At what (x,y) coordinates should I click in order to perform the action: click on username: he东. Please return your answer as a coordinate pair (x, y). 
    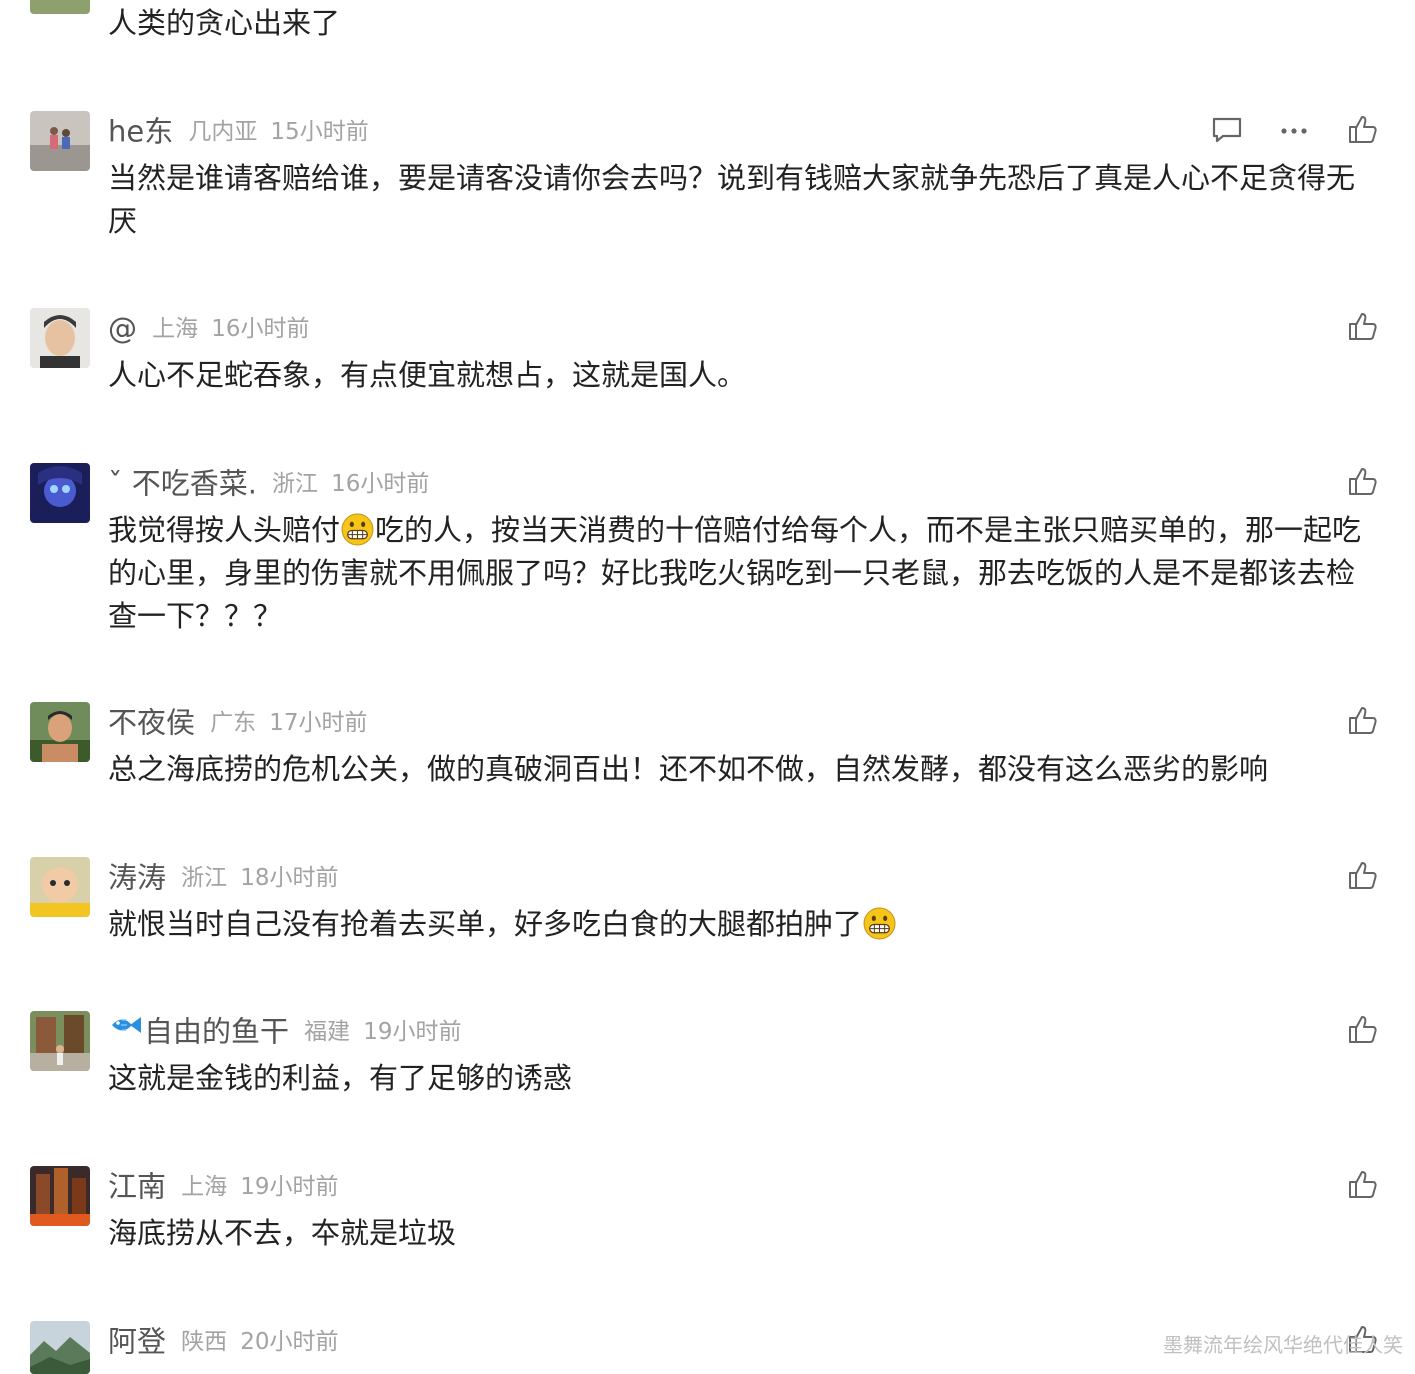
    Looking at the image, I should click on (140, 132).